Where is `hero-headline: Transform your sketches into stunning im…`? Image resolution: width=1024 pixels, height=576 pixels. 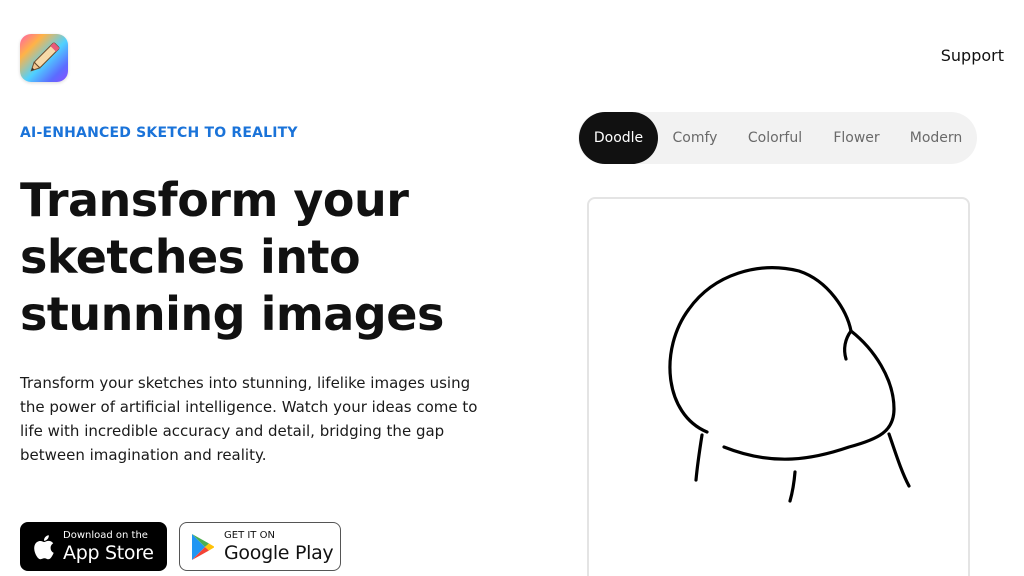 hero-headline: Transform your sketches into stunning im… is located at coordinates (232, 257).